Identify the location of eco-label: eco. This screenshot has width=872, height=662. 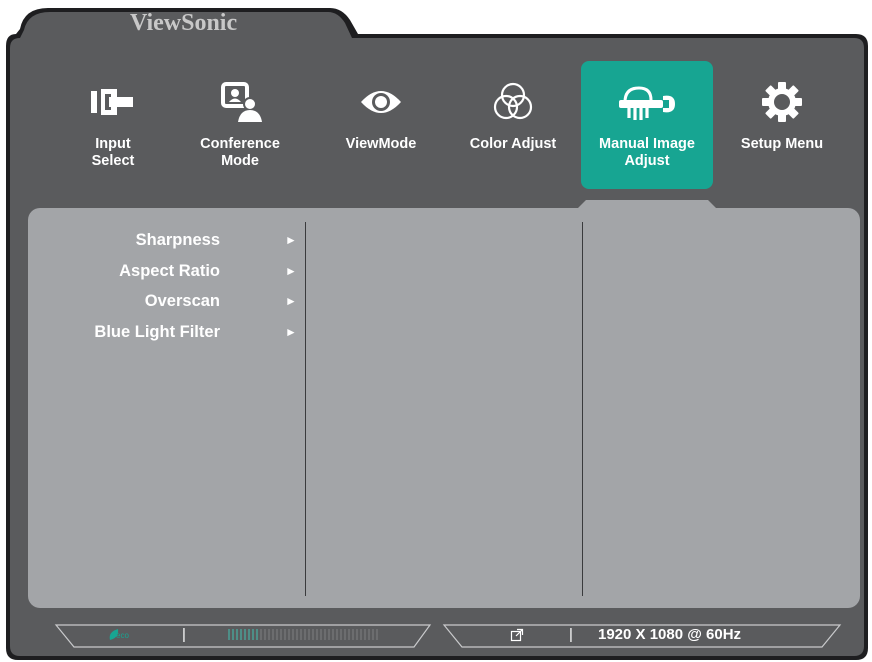
(122, 635).